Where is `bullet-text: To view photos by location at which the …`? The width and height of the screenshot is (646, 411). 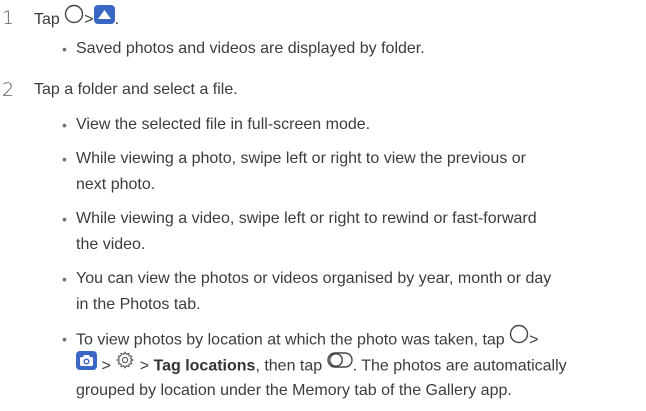
bullet-text: To view photos by location at which the … is located at coordinates (359, 339).